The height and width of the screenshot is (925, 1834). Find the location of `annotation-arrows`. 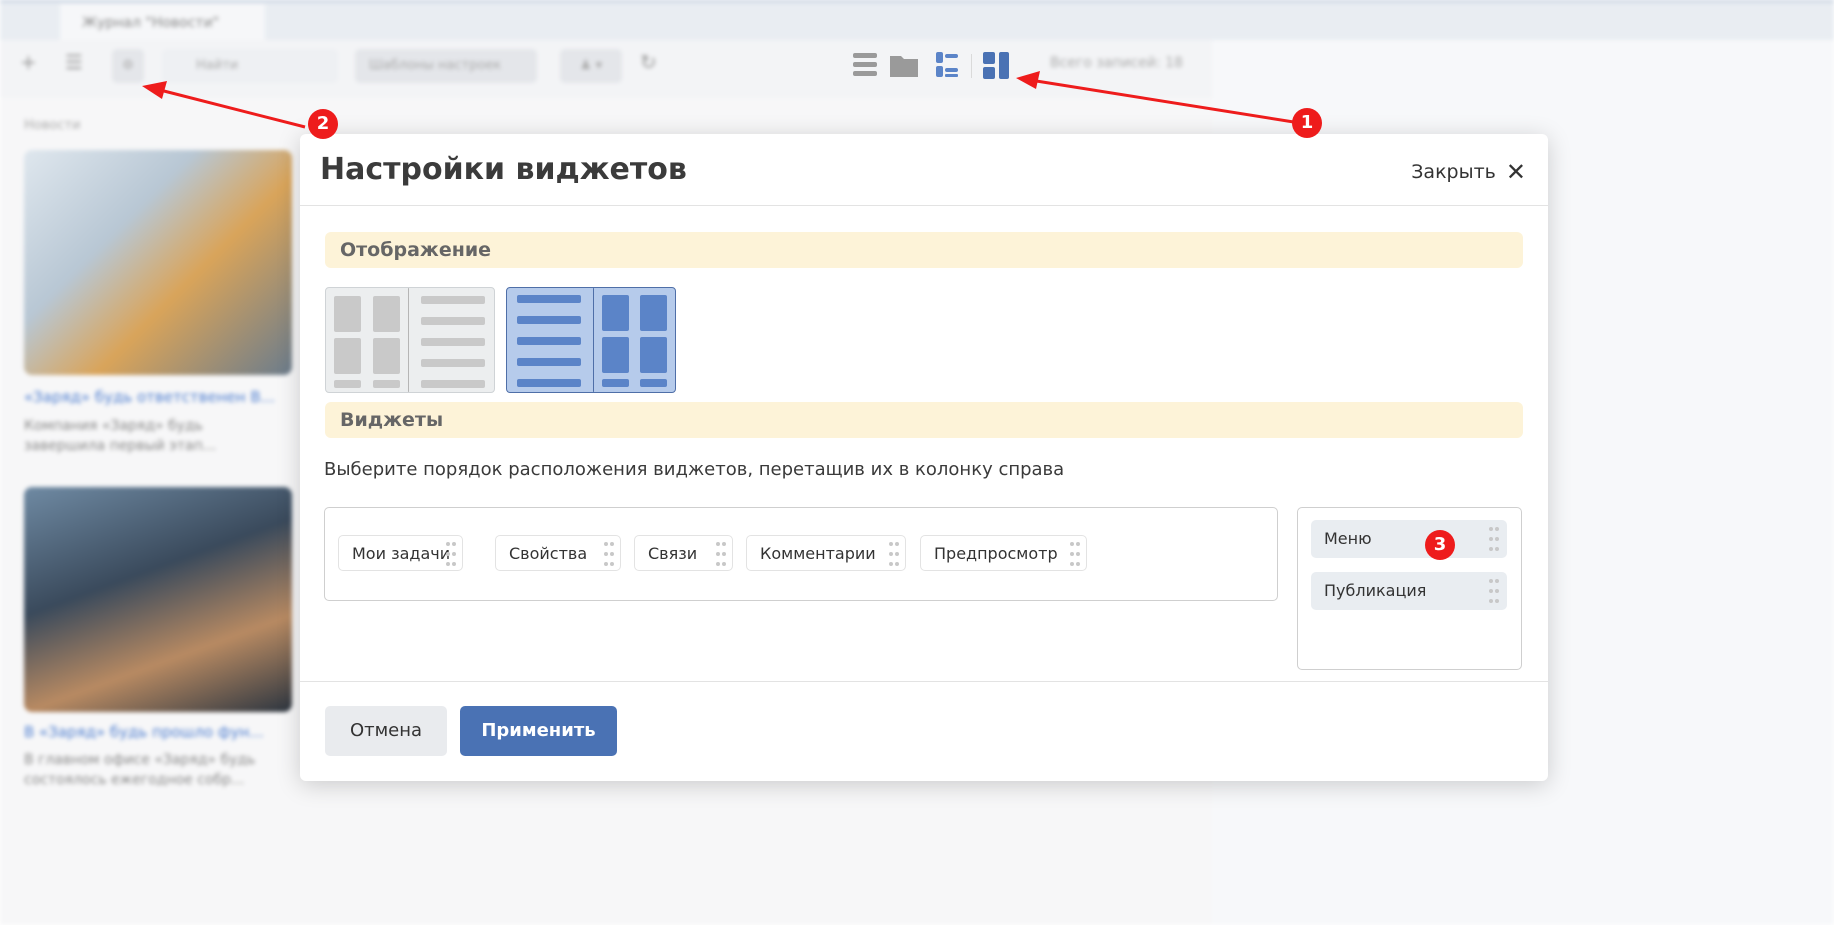

annotation-arrows is located at coordinates (721, 100).